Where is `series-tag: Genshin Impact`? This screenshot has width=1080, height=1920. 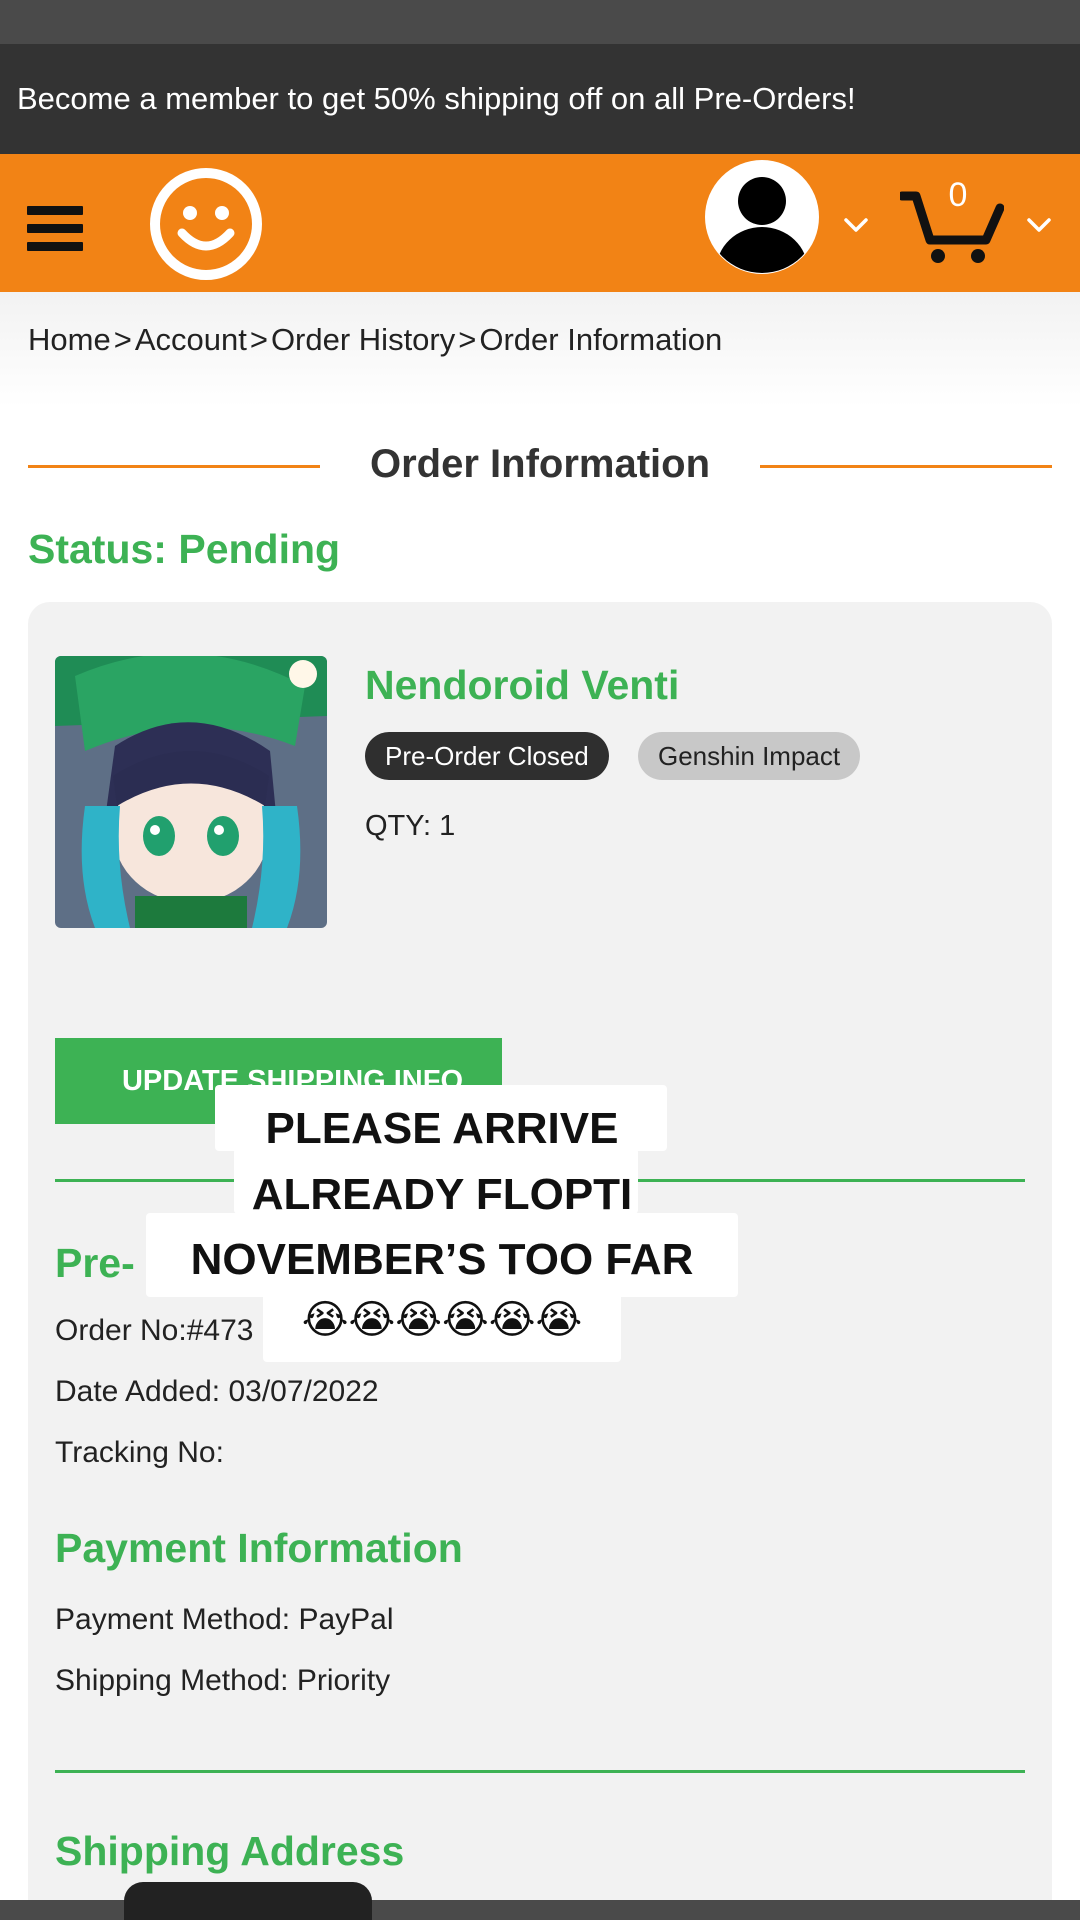 series-tag: Genshin Impact is located at coordinates (749, 756).